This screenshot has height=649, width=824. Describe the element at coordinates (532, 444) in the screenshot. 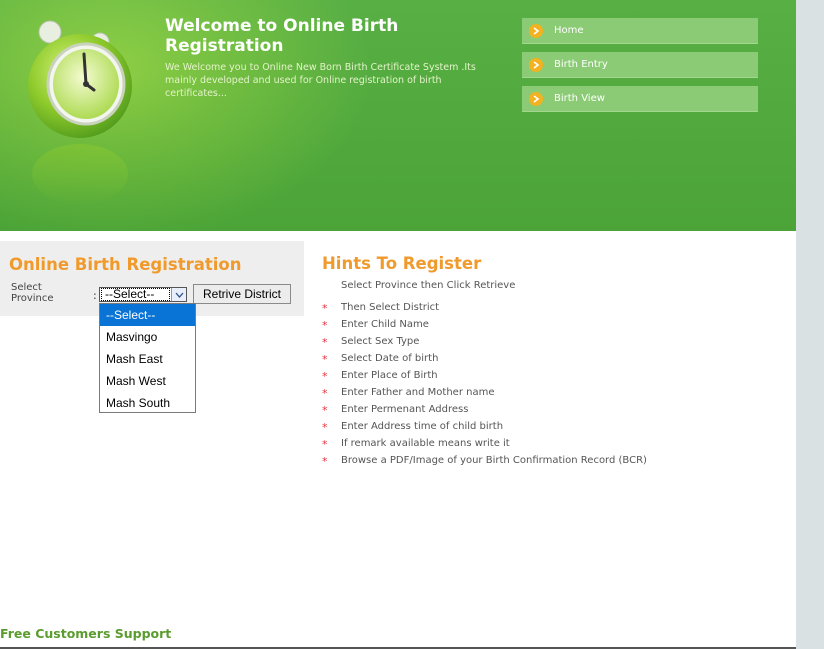

I see `hint-item: * If remark available means write it` at that location.